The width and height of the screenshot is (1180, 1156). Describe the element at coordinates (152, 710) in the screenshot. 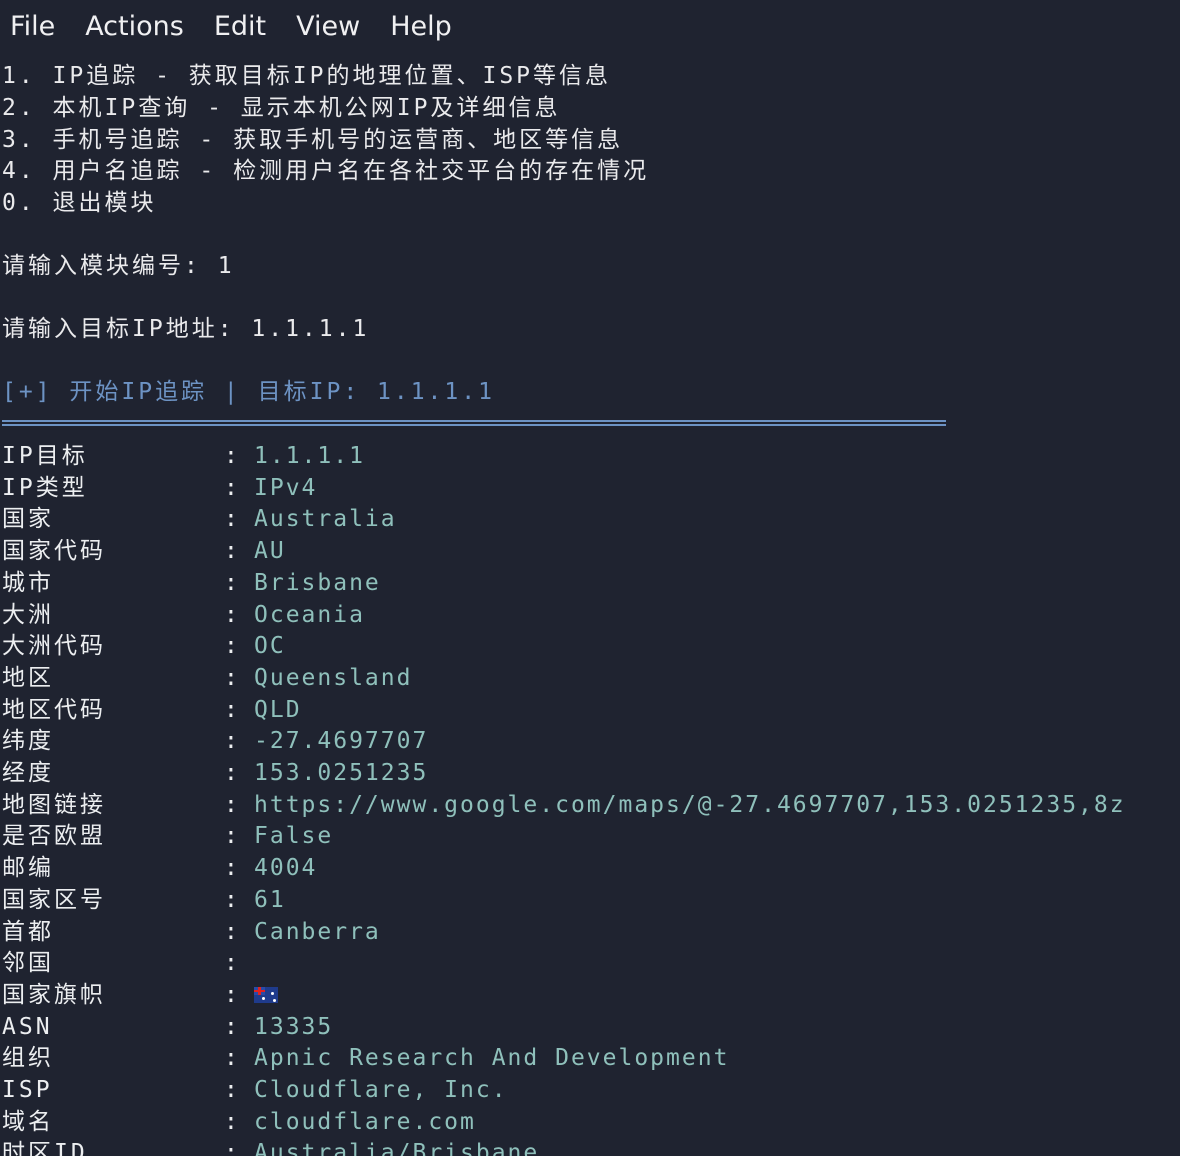

I see `result-row: 地区代码: QLD` at that location.